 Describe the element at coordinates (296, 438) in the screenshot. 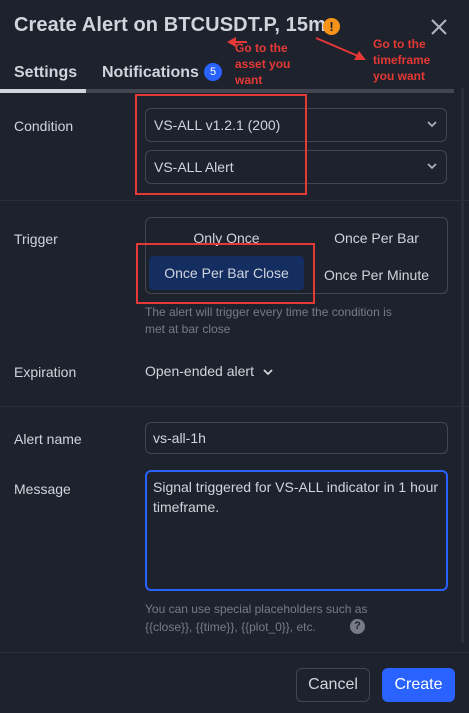

I see `alert-name-input: vs-all-1h` at that location.